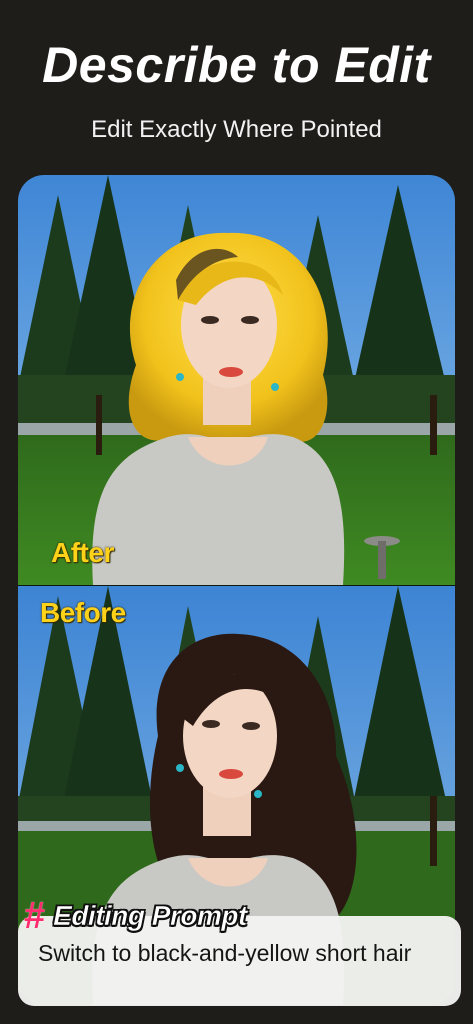 The image size is (473, 1024). I want to click on after-label: After, so click(82, 552).